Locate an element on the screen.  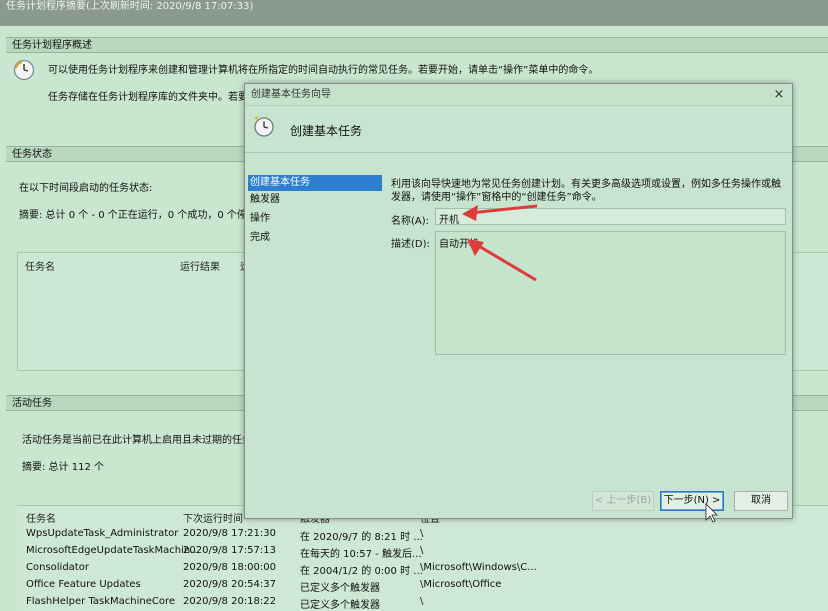
mouse-cursor-icon is located at coordinates (711, 513).